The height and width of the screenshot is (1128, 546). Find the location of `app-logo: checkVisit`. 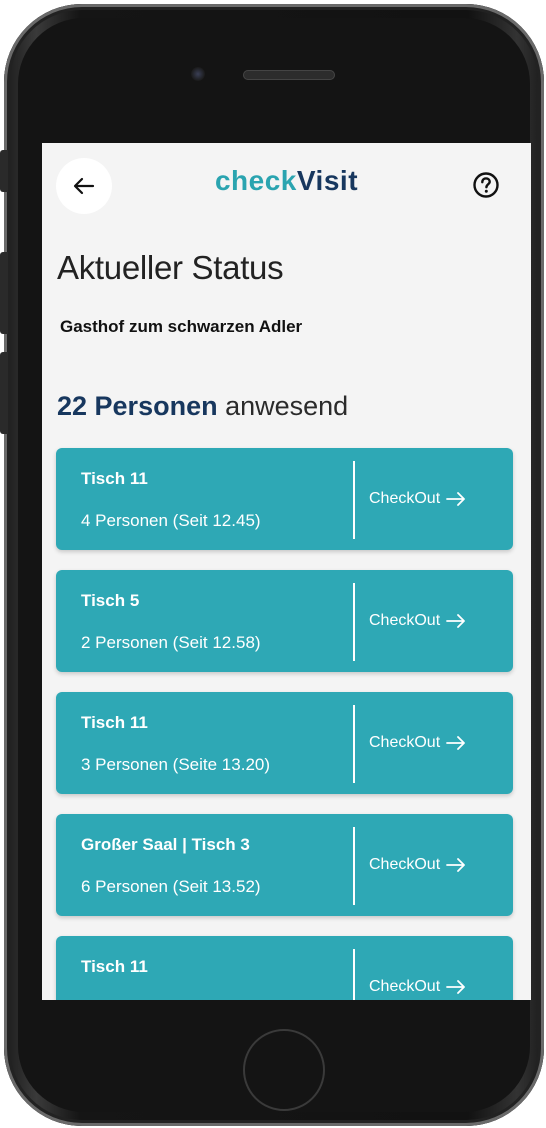

app-logo: checkVisit is located at coordinates (286, 181).